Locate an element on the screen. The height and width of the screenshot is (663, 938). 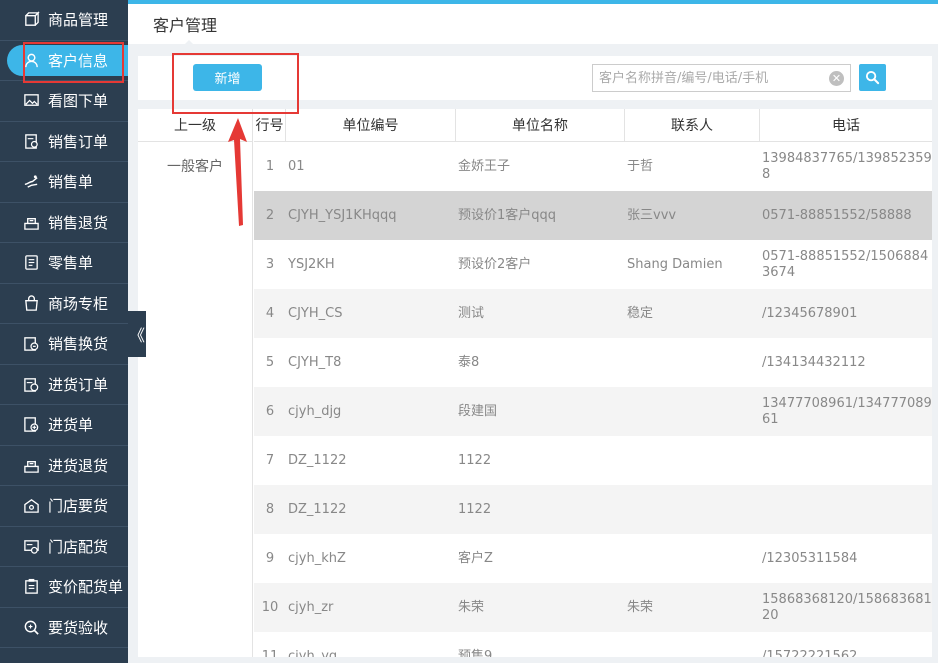
sidebar-item: 进货订单 is located at coordinates (64, 385).